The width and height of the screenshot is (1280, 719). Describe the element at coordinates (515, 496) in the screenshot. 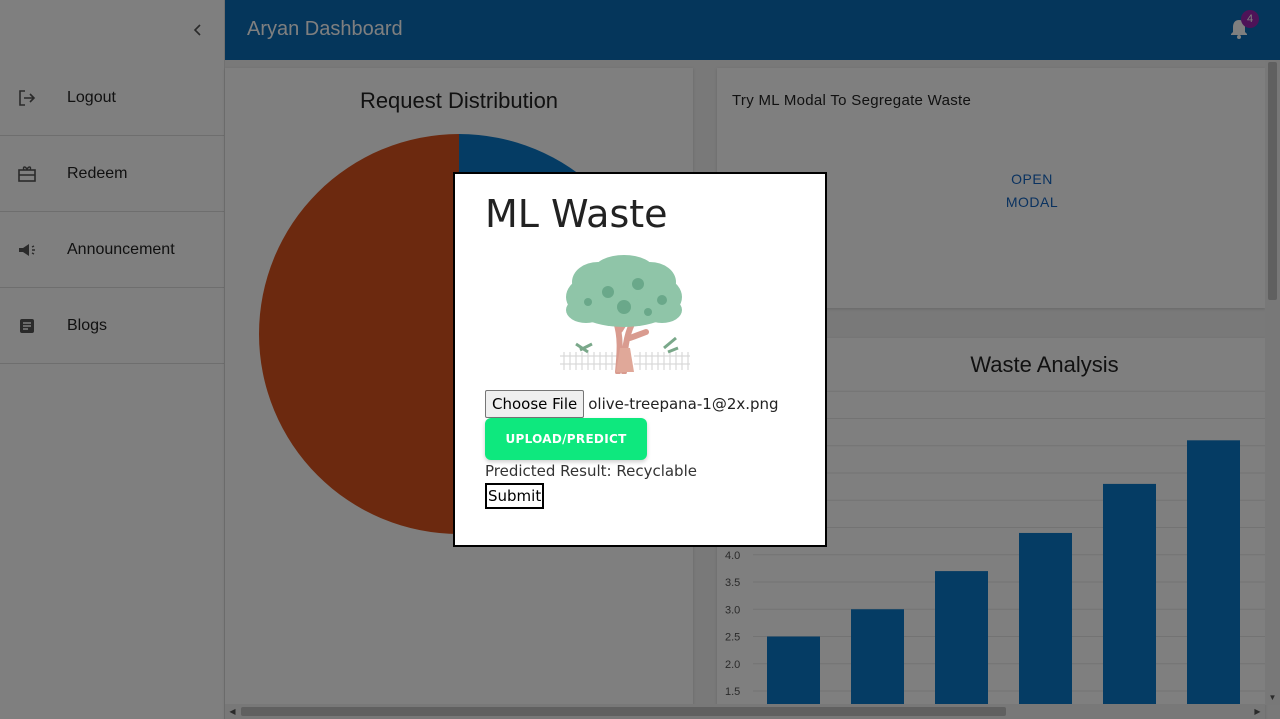

I see `submit-button: Submit` at that location.